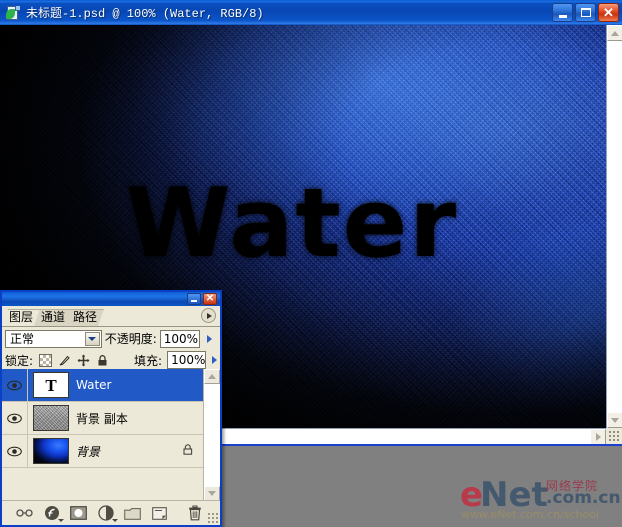  Describe the element at coordinates (583, 498) in the screenshot. I see `watermark-com: .com.cn` at that location.